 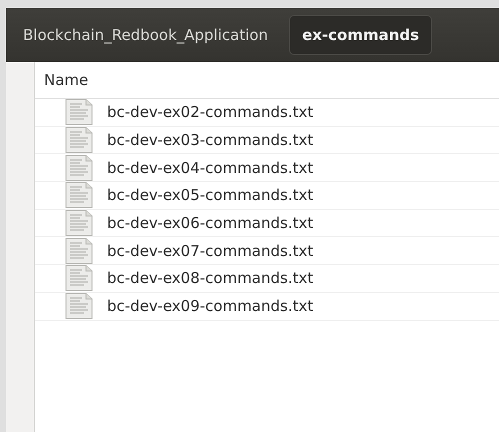 I want to click on file-name: bc-dev-ex03-commands.txt, so click(x=210, y=140).